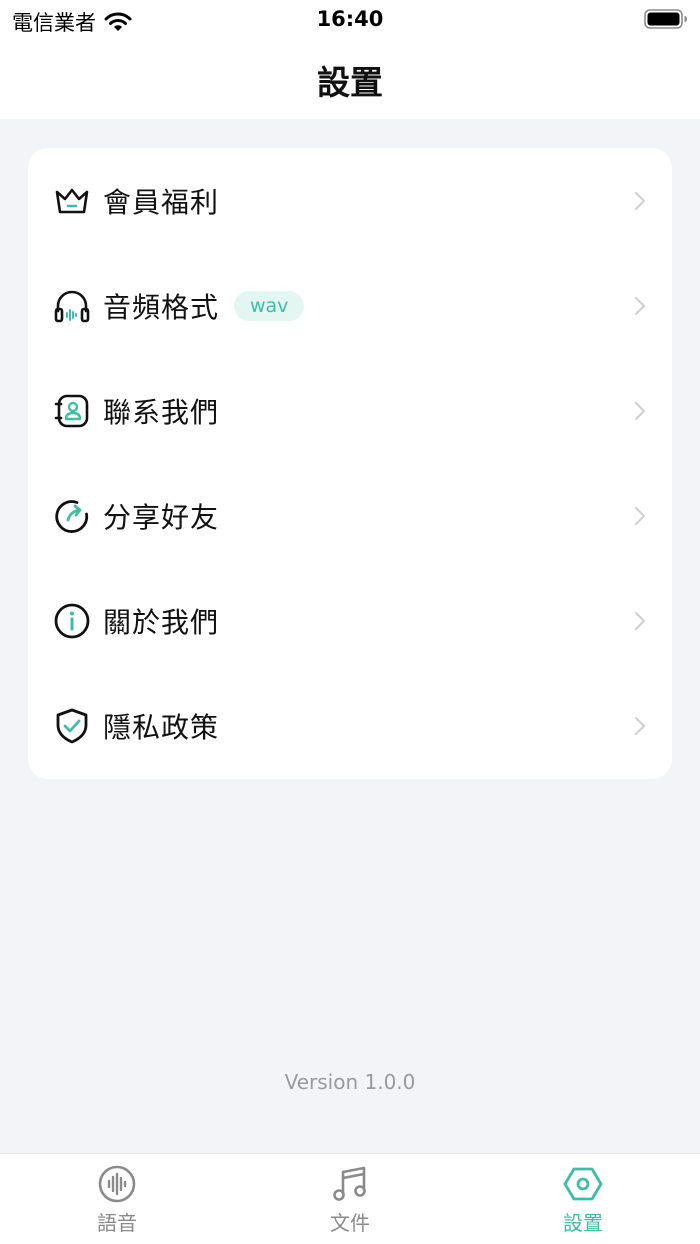 The width and height of the screenshot is (700, 1244). Describe the element at coordinates (72, 306) in the screenshot. I see `headphones-icon` at that location.